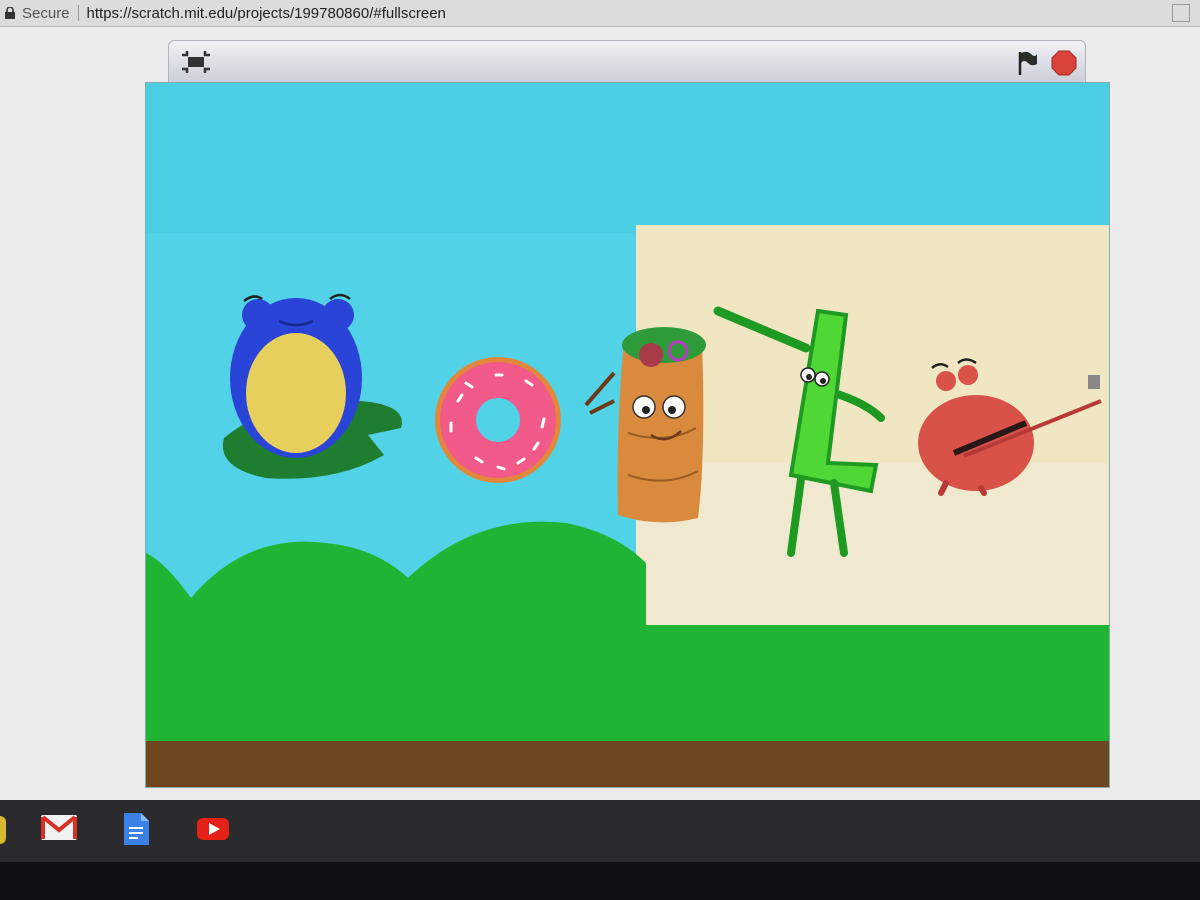 The image size is (1200, 900). What do you see at coordinates (258, 315) in the screenshot?
I see `frog-eye-left` at bounding box center [258, 315].